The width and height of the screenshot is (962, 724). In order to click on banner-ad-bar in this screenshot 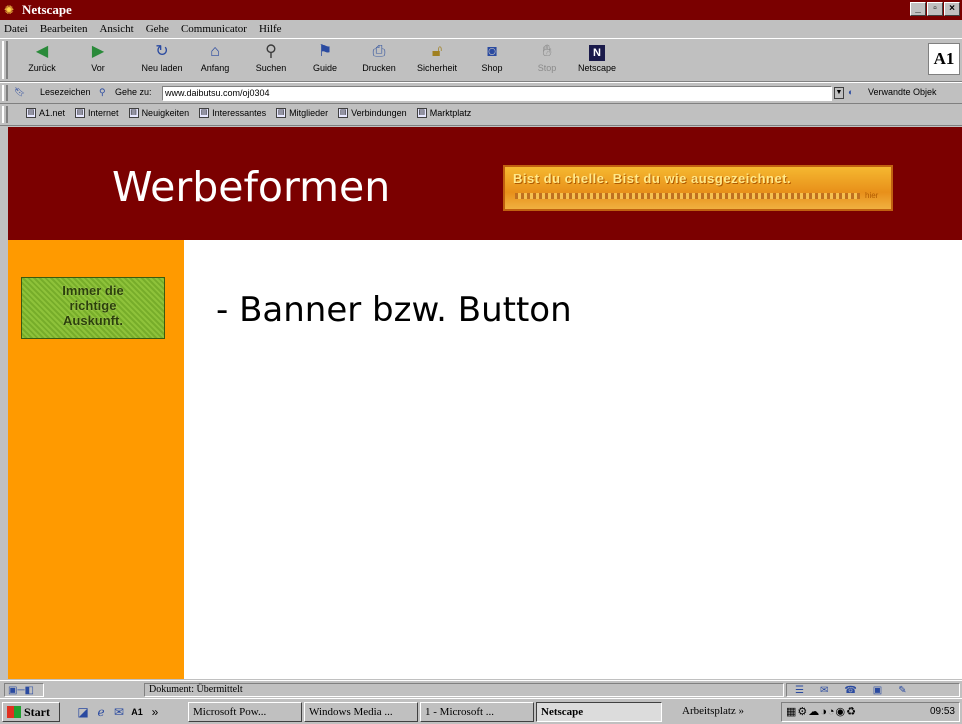, I will do `click(687, 196)`.